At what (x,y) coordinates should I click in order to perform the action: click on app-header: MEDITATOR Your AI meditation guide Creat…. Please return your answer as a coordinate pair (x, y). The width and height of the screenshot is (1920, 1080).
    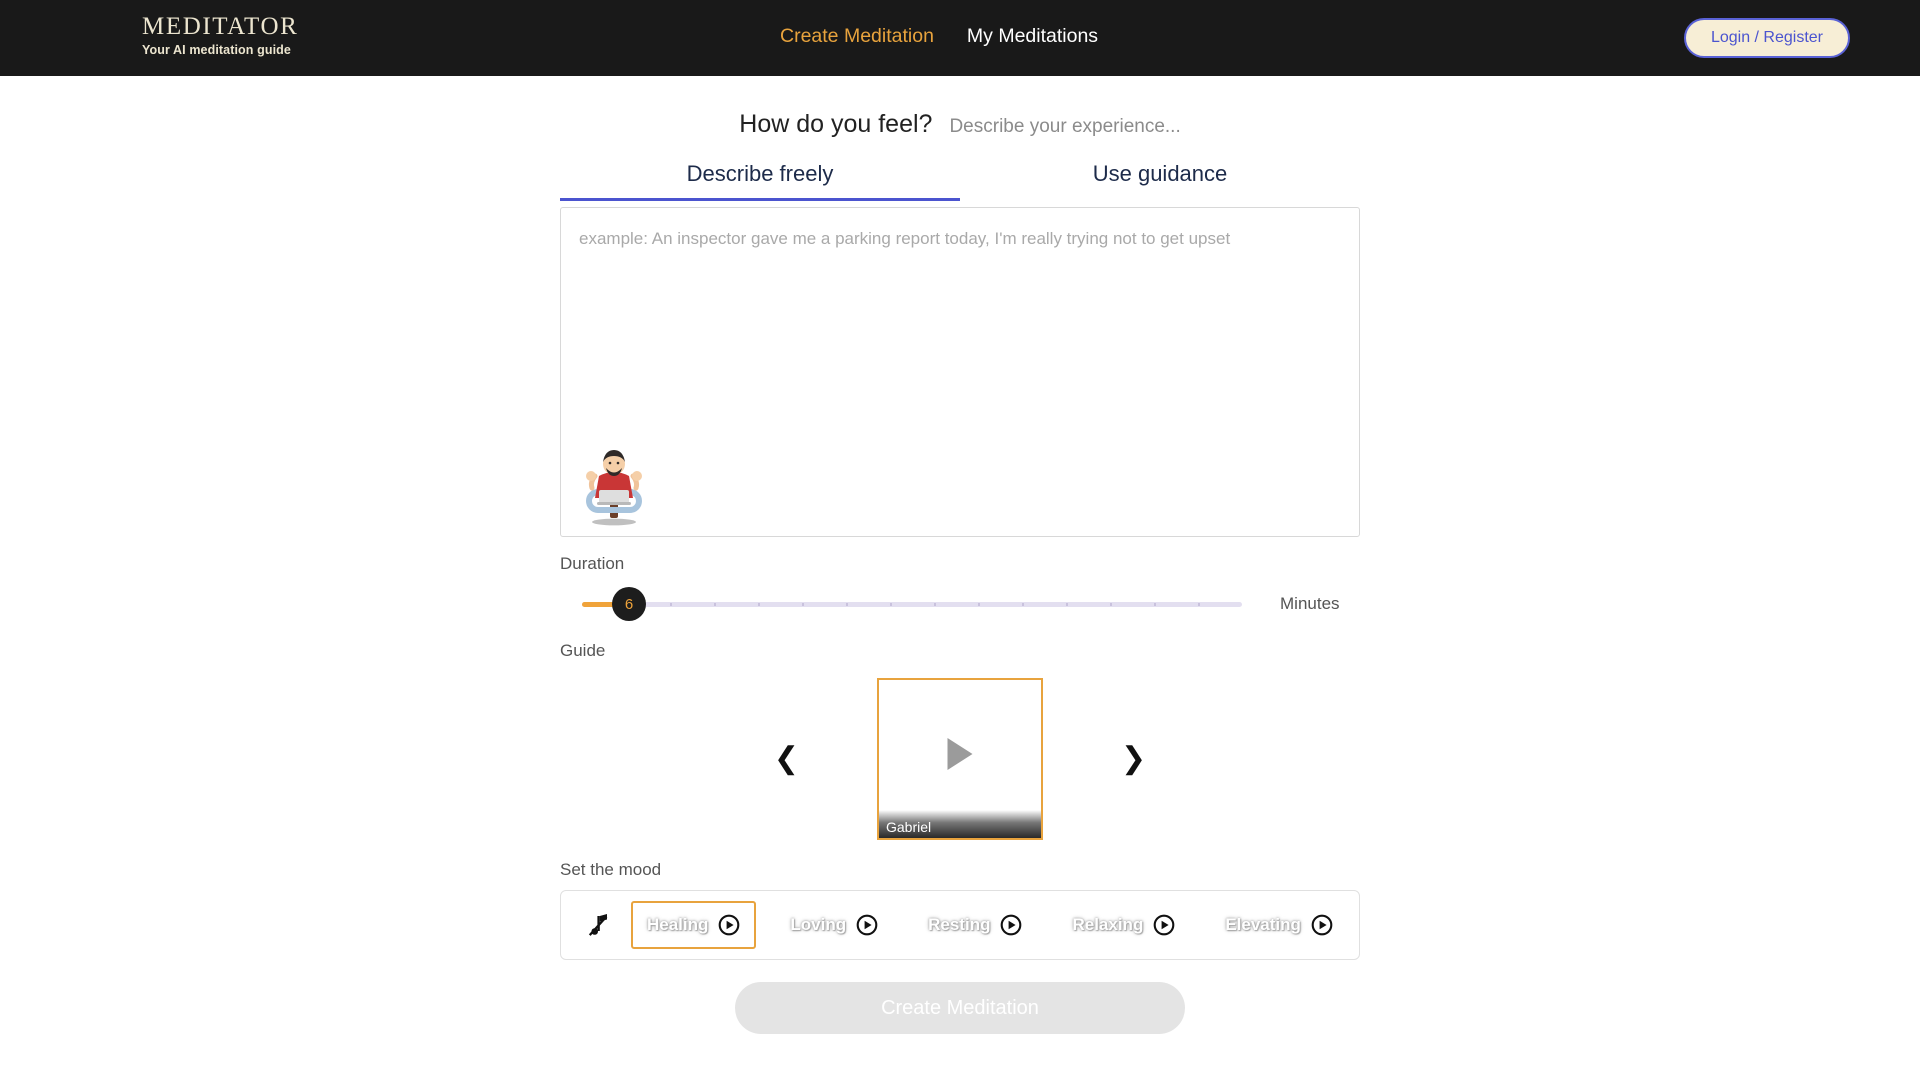
    Looking at the image, I should click on (960, 38).